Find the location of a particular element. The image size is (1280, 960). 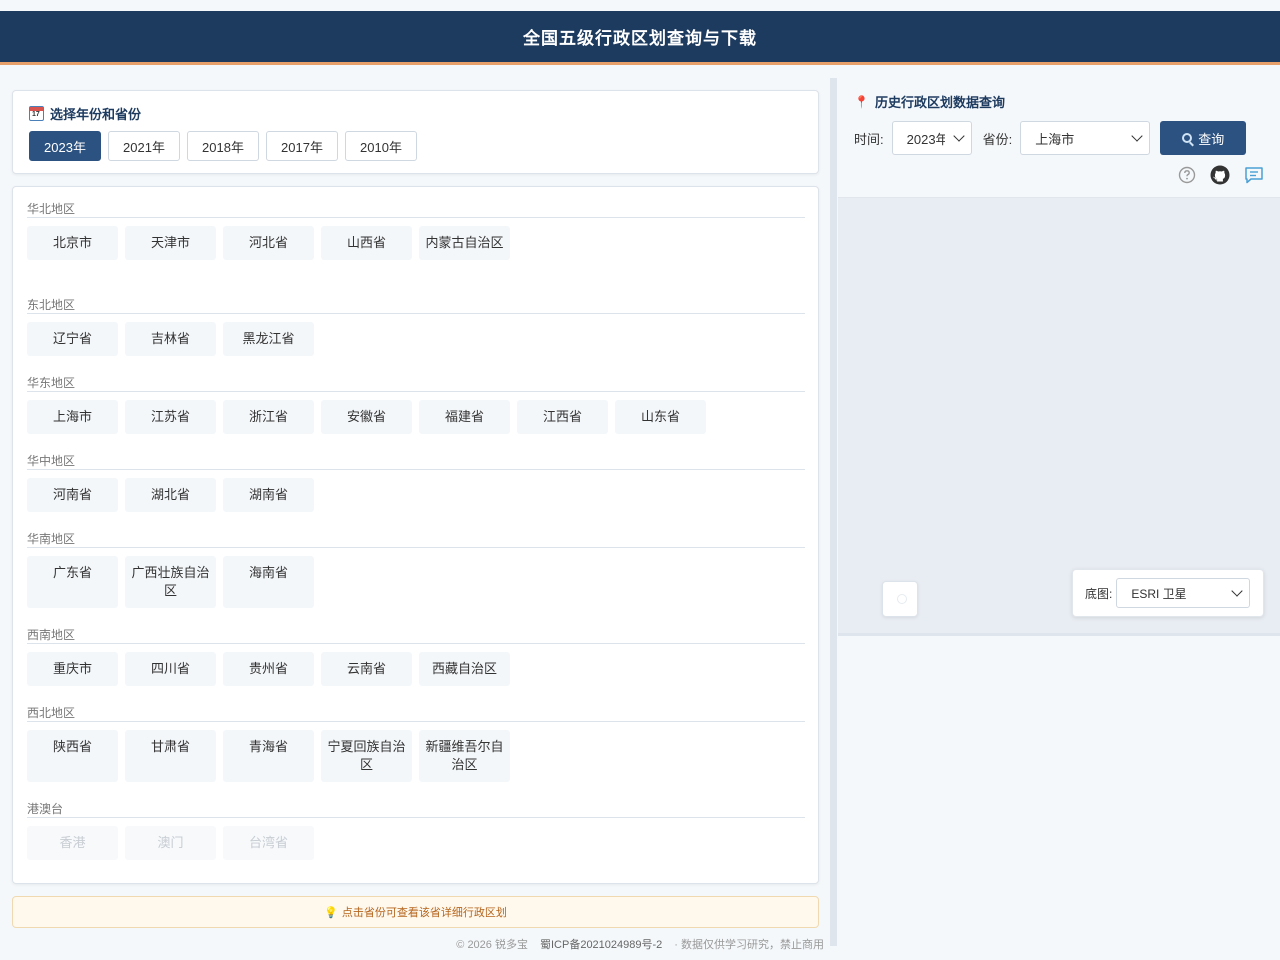

province-button: 上海市 is located at coordinates (72, 417).